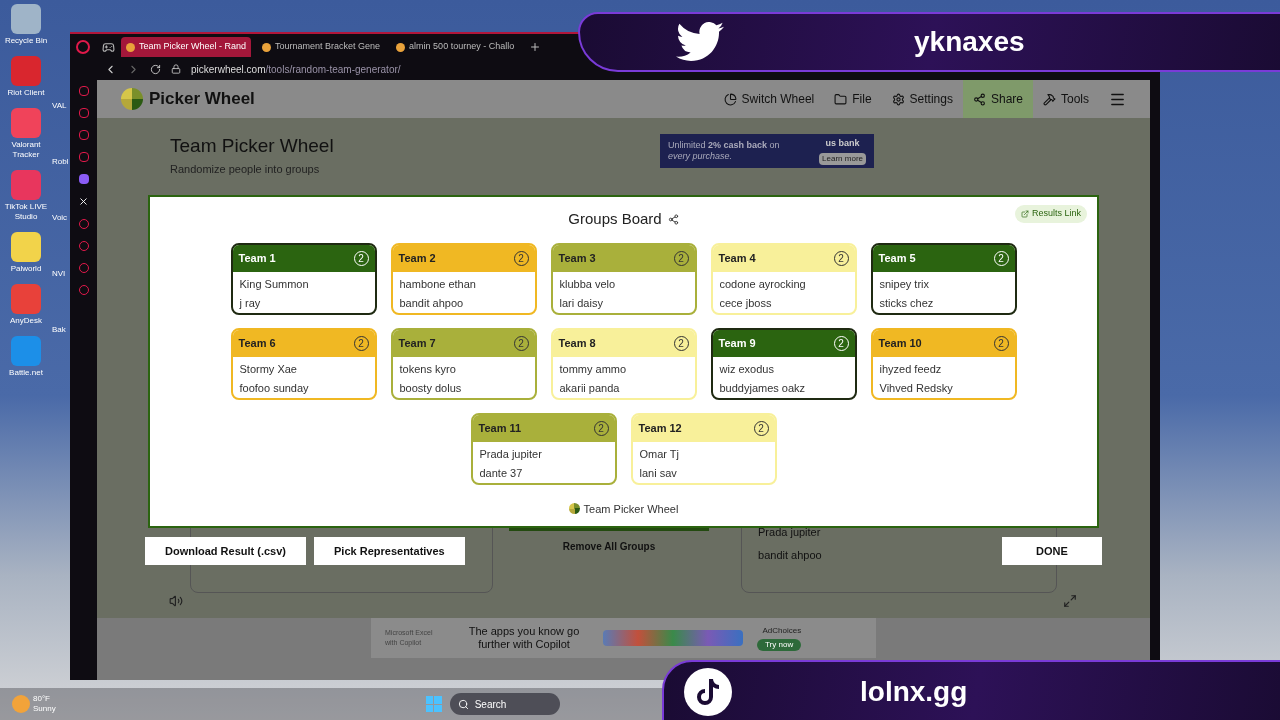  What do you see at coordinates (769, 99) in the screenshot?
I see `nav-item: Switch Wheel` at bounding box center [769, 99].